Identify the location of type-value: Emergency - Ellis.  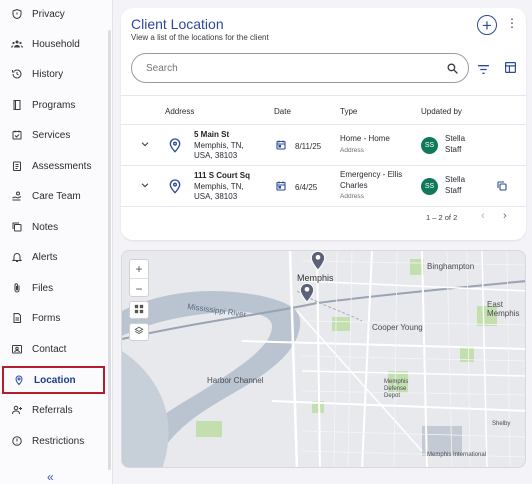
(371, 174).